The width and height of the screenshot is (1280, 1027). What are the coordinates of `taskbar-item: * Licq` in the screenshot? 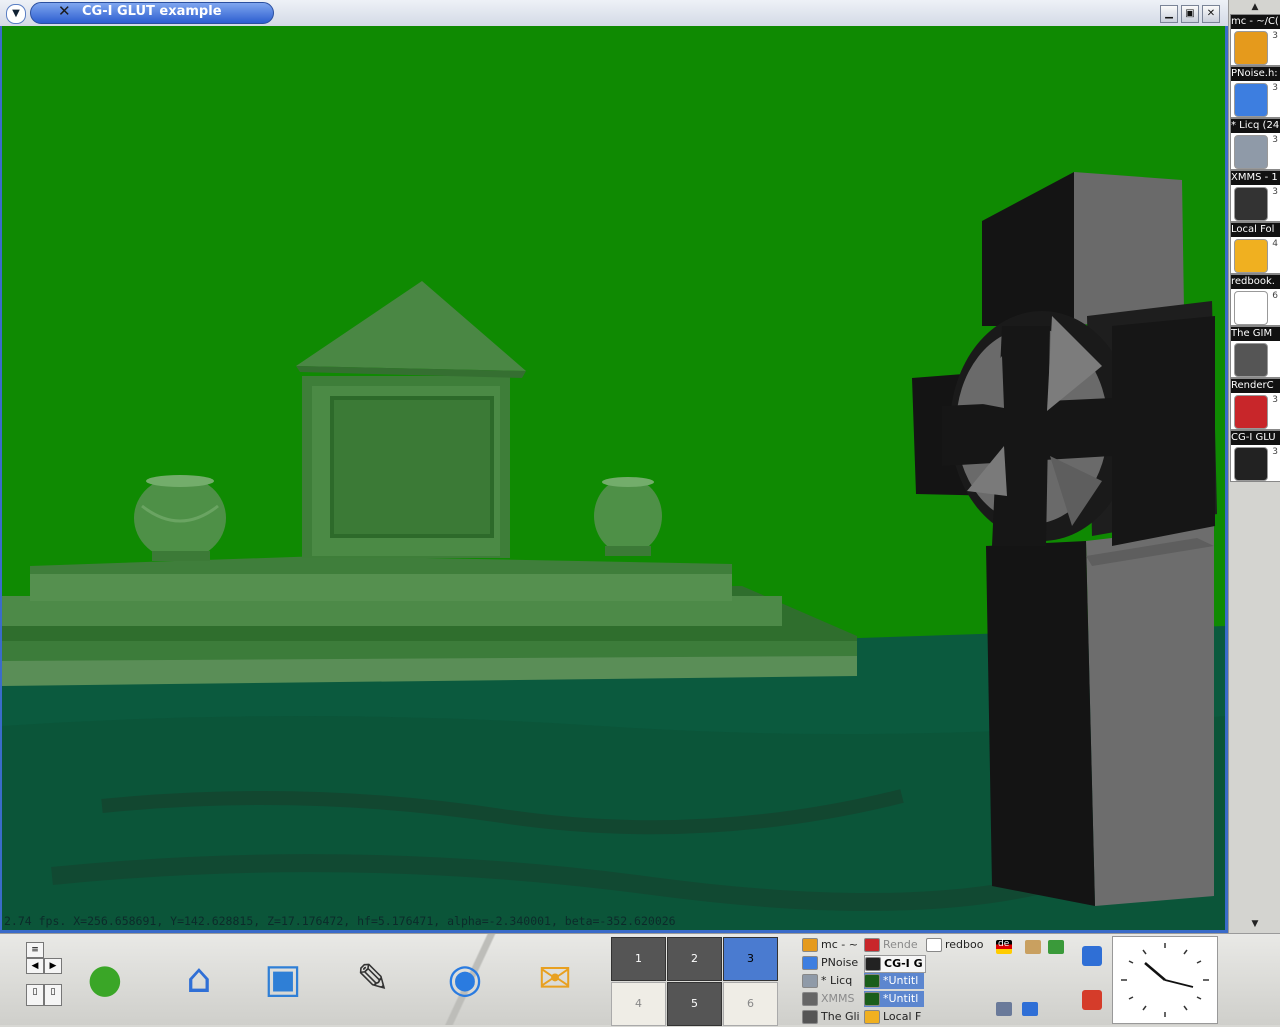 It's located at (832, 981).